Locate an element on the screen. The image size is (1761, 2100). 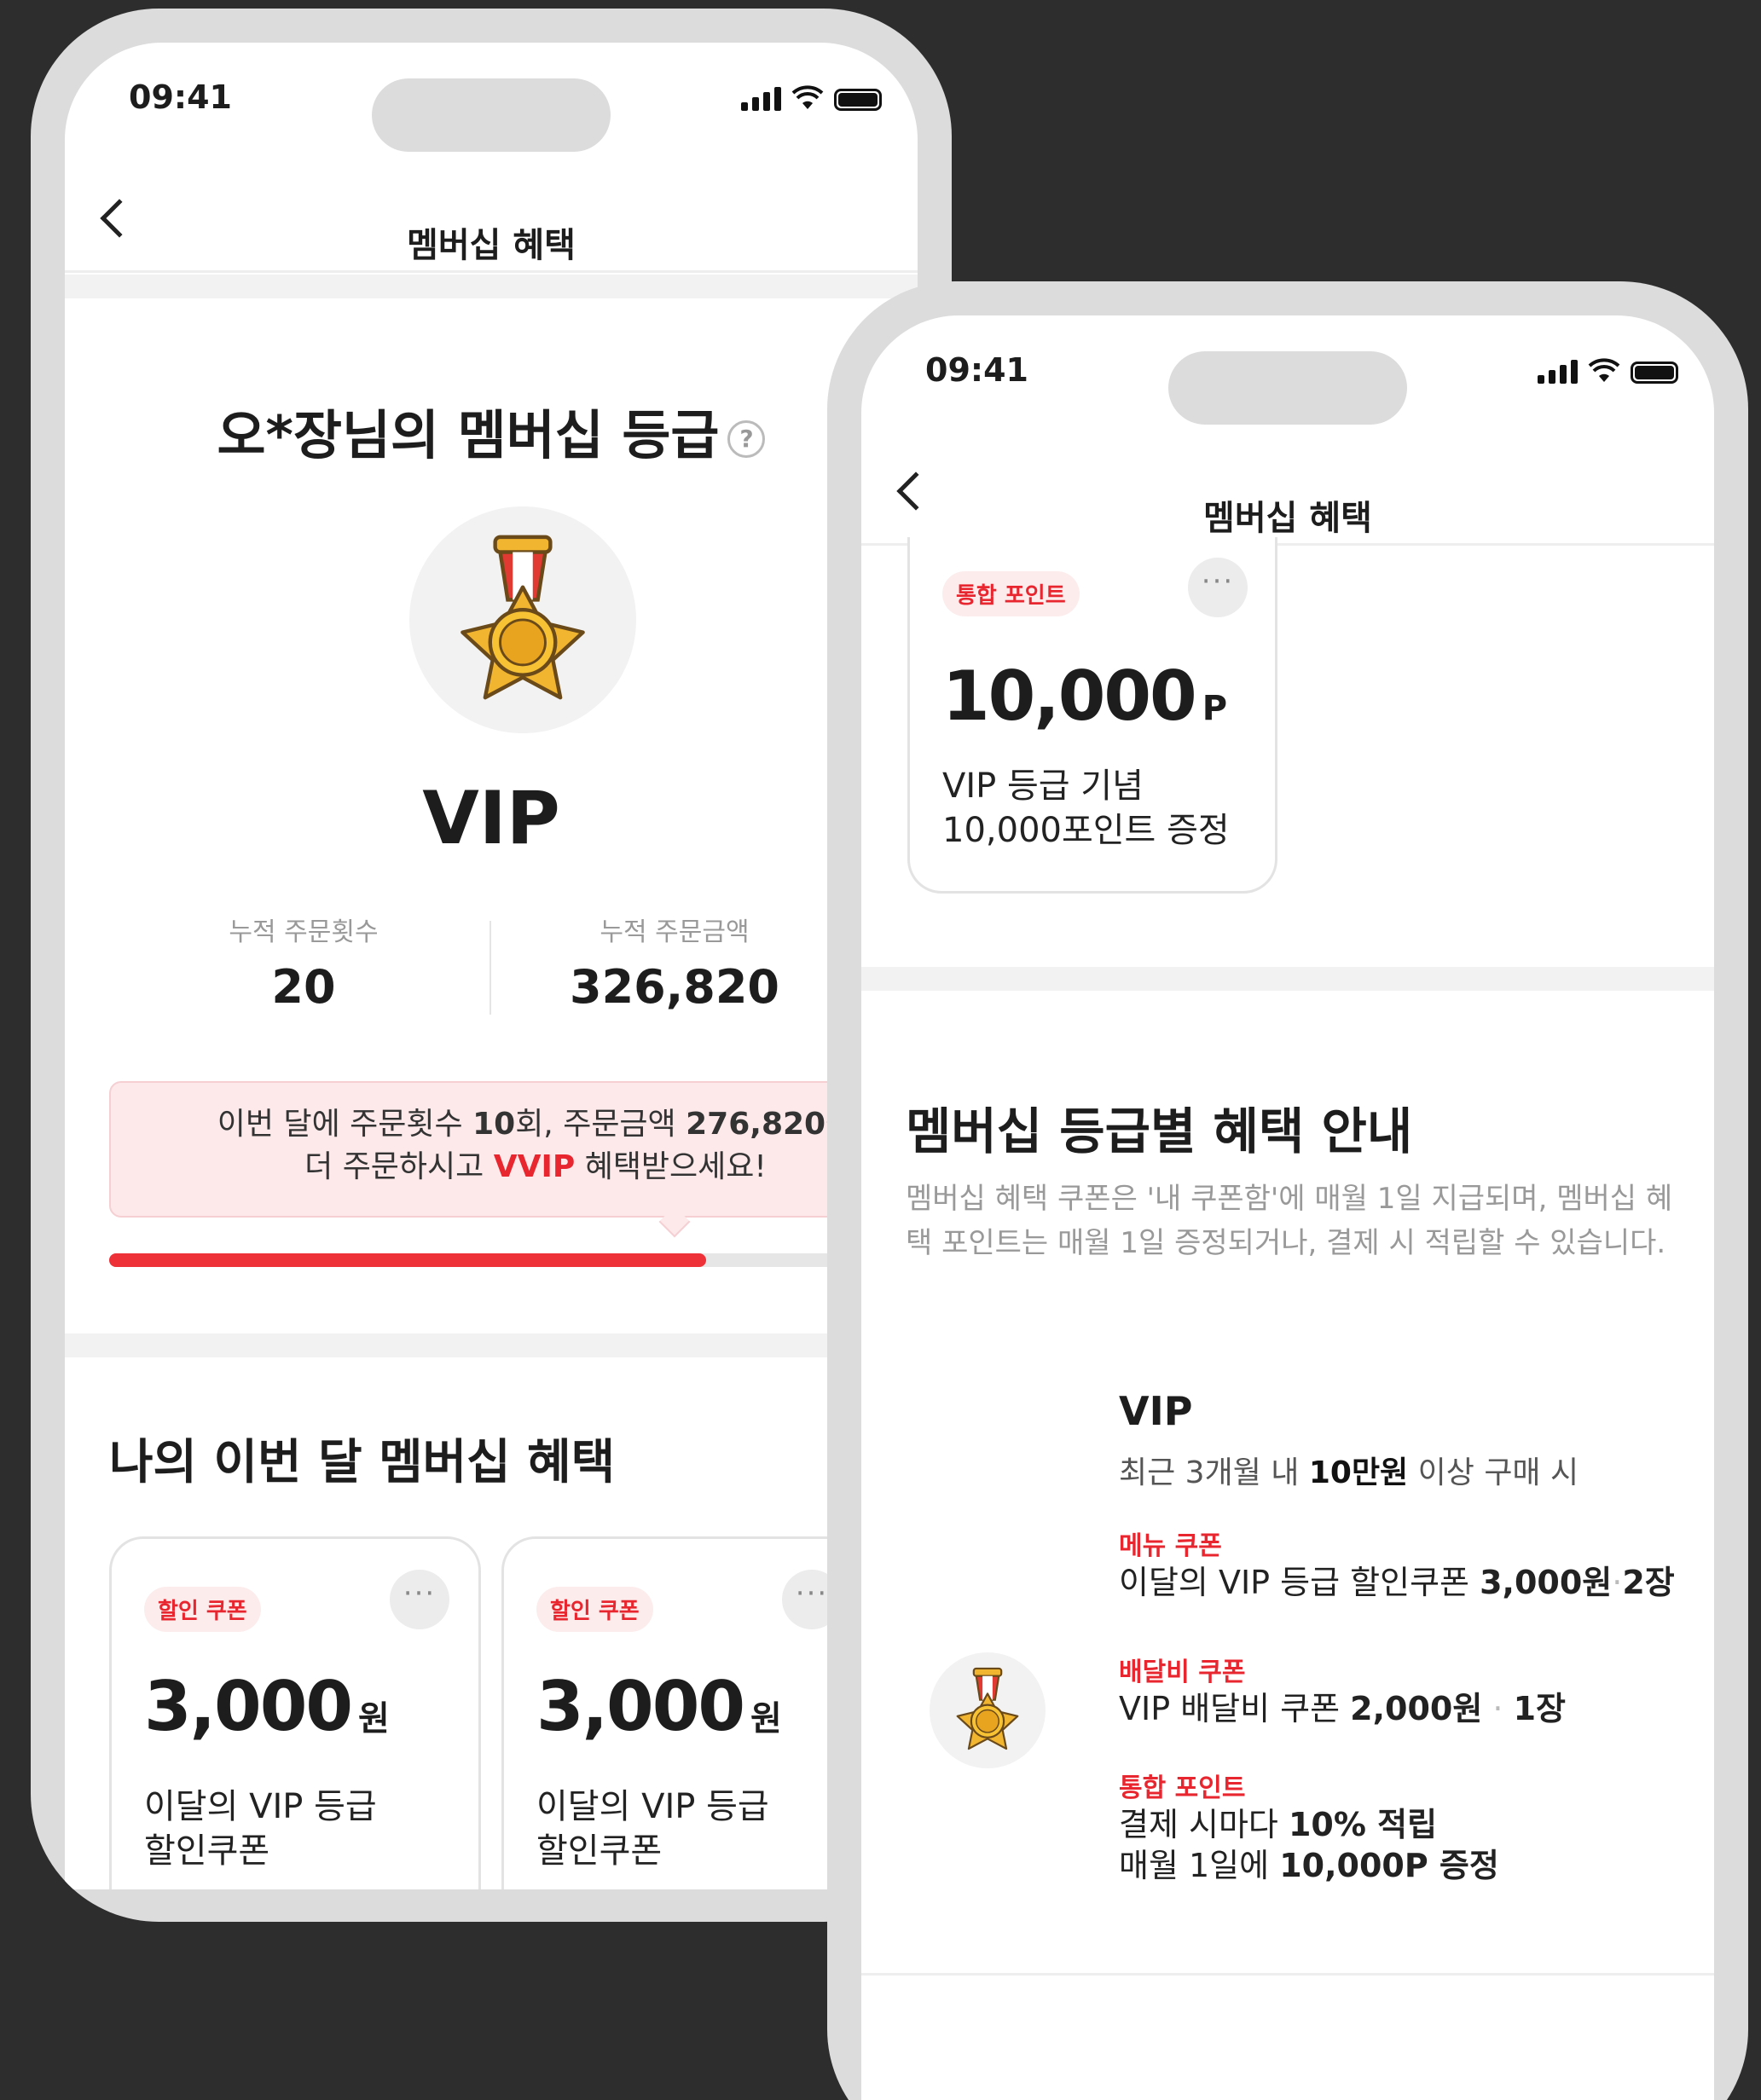
benefit-label-point: 통합 포인트 is located at coordinates (1182, 1788).